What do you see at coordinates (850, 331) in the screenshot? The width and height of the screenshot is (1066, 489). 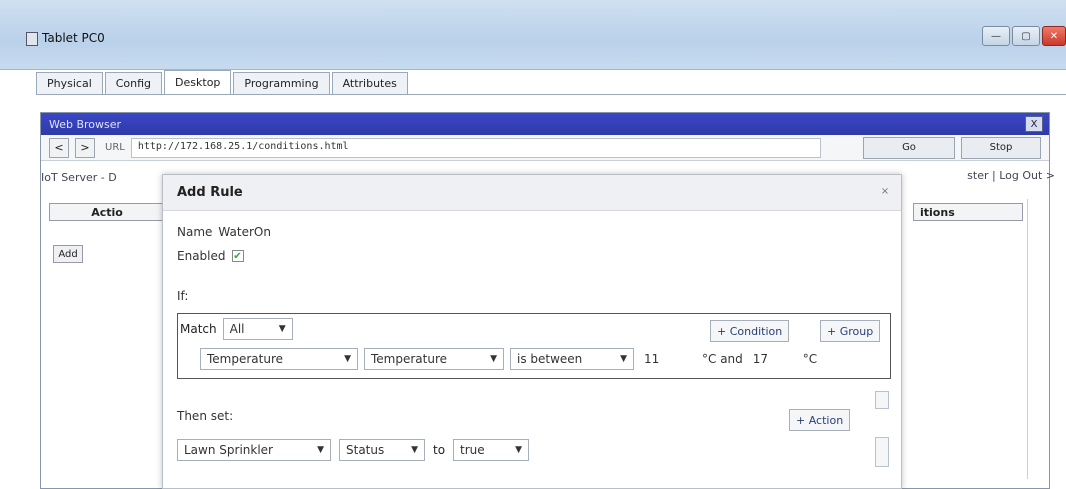 I see `add-group-button: + Group` at bounding box center [850, 331].